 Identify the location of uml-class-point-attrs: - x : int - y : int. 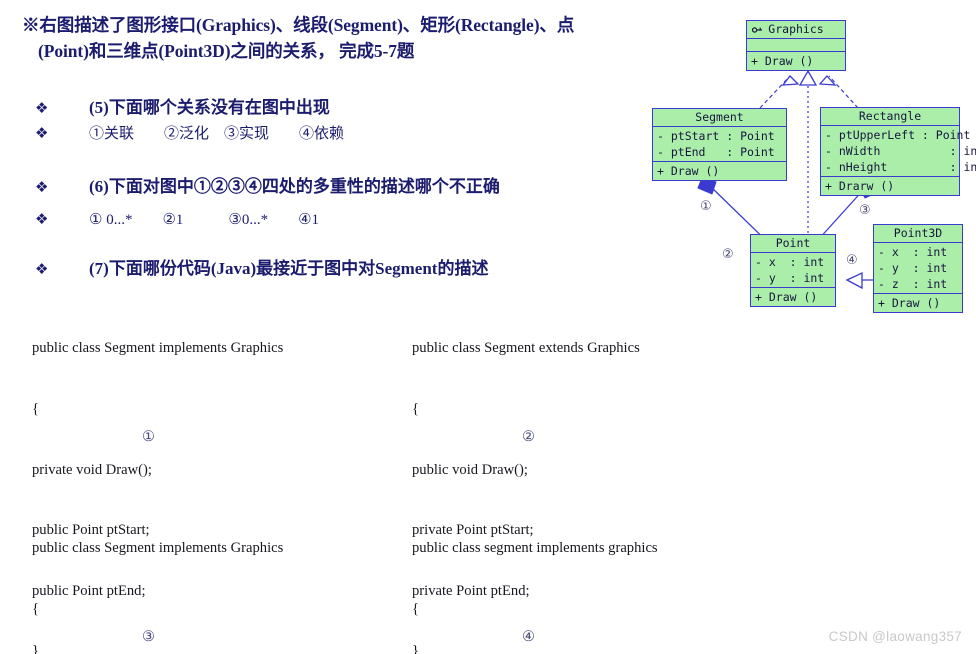
(793, 270).